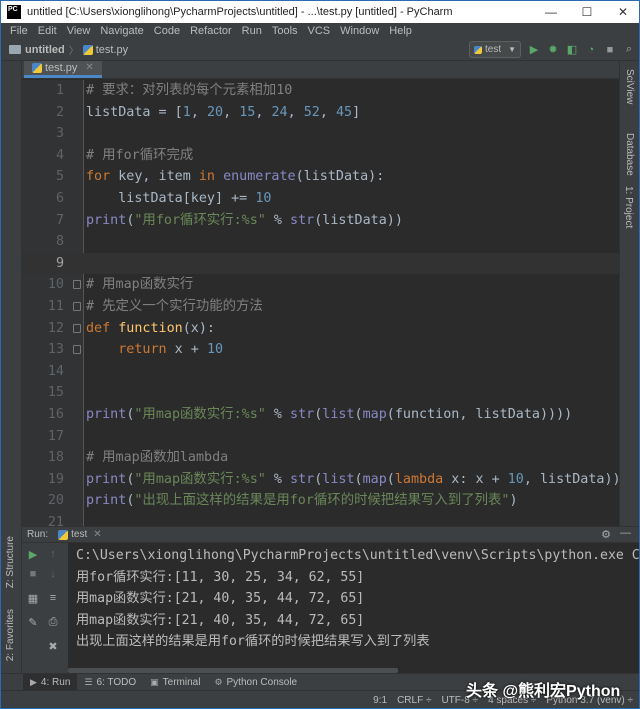 This screenshot has height=709, width=640. I want to click on code-line: 2 listData = [1, 20, 15, 24, 52, 45], so click(321, 113).